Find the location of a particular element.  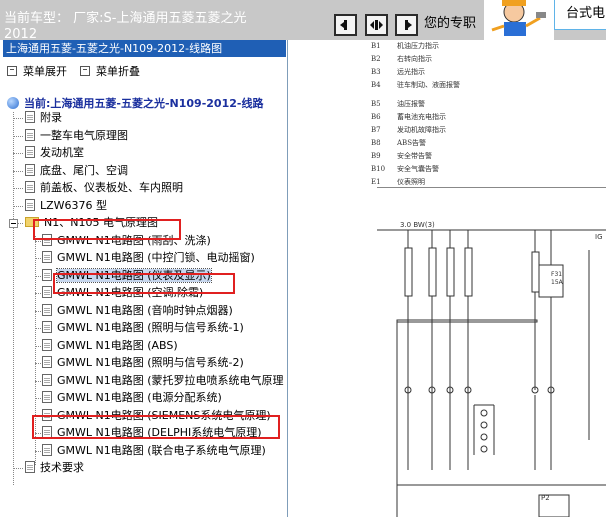

tree-item: 附录 is located at coordinates (43, 118).